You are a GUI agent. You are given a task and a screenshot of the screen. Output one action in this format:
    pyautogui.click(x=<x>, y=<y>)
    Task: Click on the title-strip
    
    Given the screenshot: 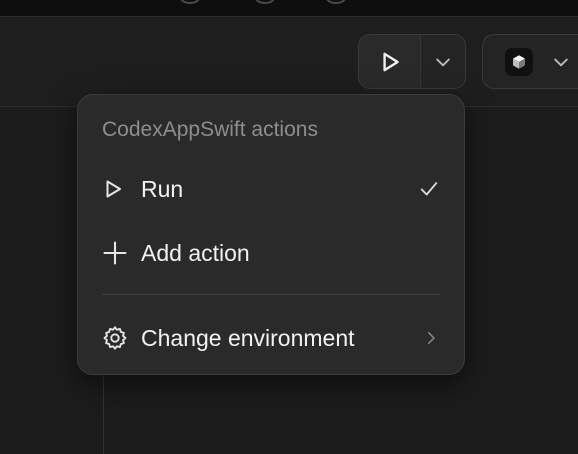 What is the action you would take?
    pyautogui.click(x=289, y=8)
    